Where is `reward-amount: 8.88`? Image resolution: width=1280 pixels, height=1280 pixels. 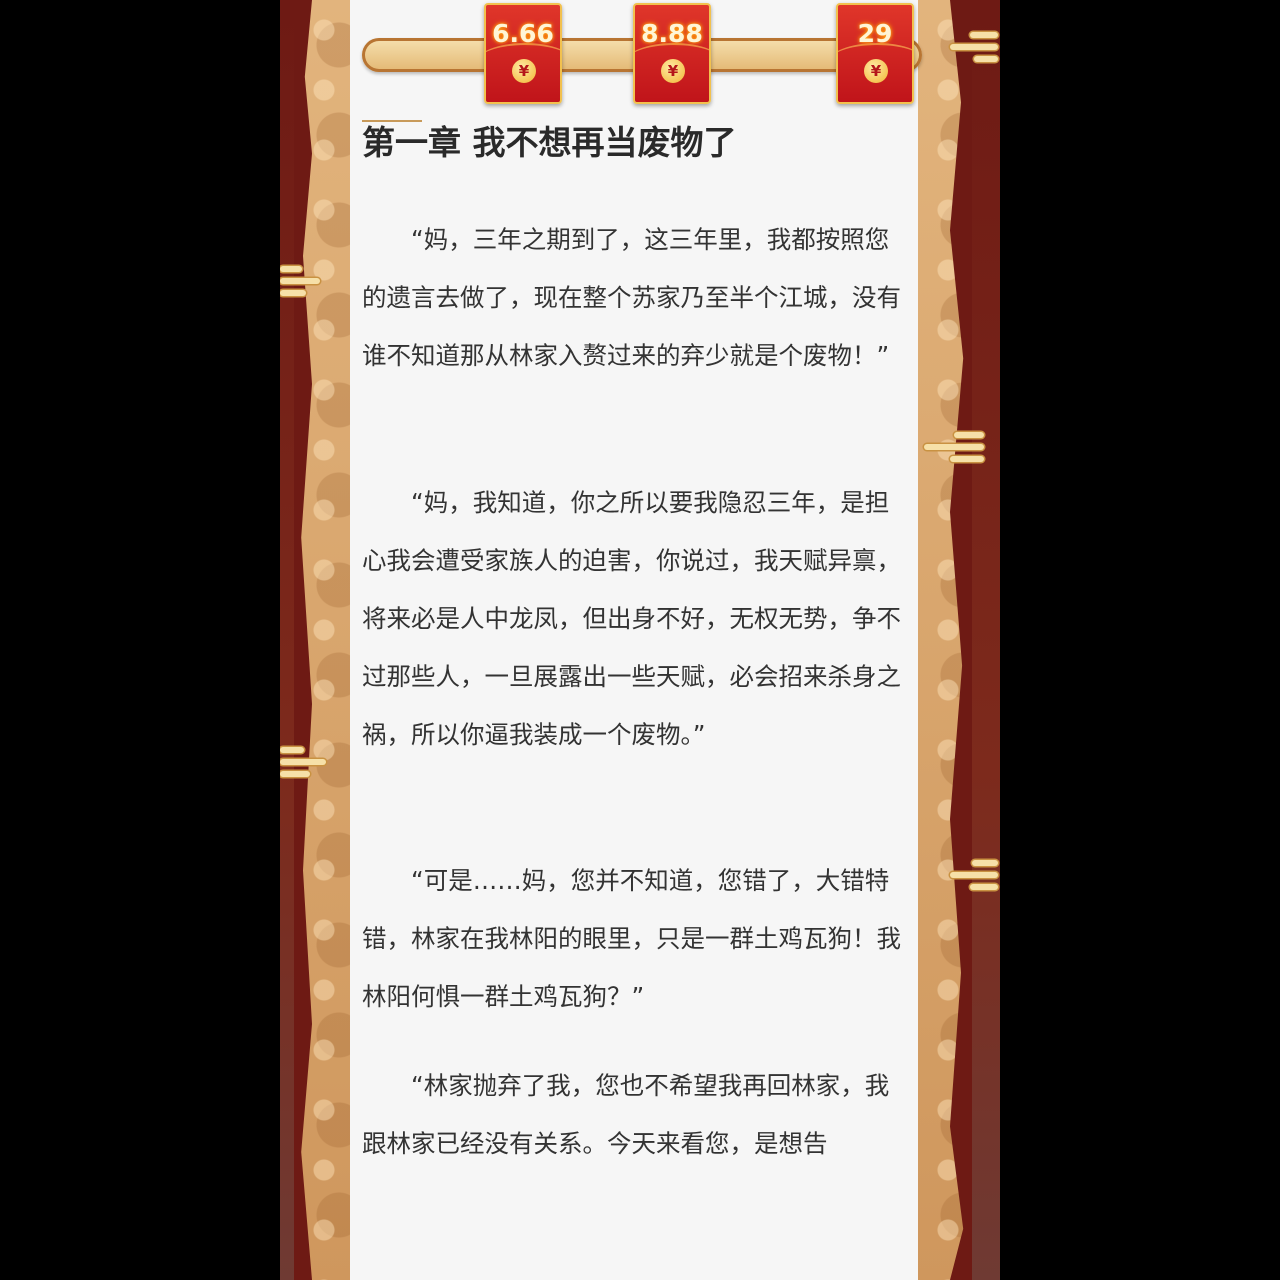 reward-amount: 8.88 is located at coordinates (672, 33).